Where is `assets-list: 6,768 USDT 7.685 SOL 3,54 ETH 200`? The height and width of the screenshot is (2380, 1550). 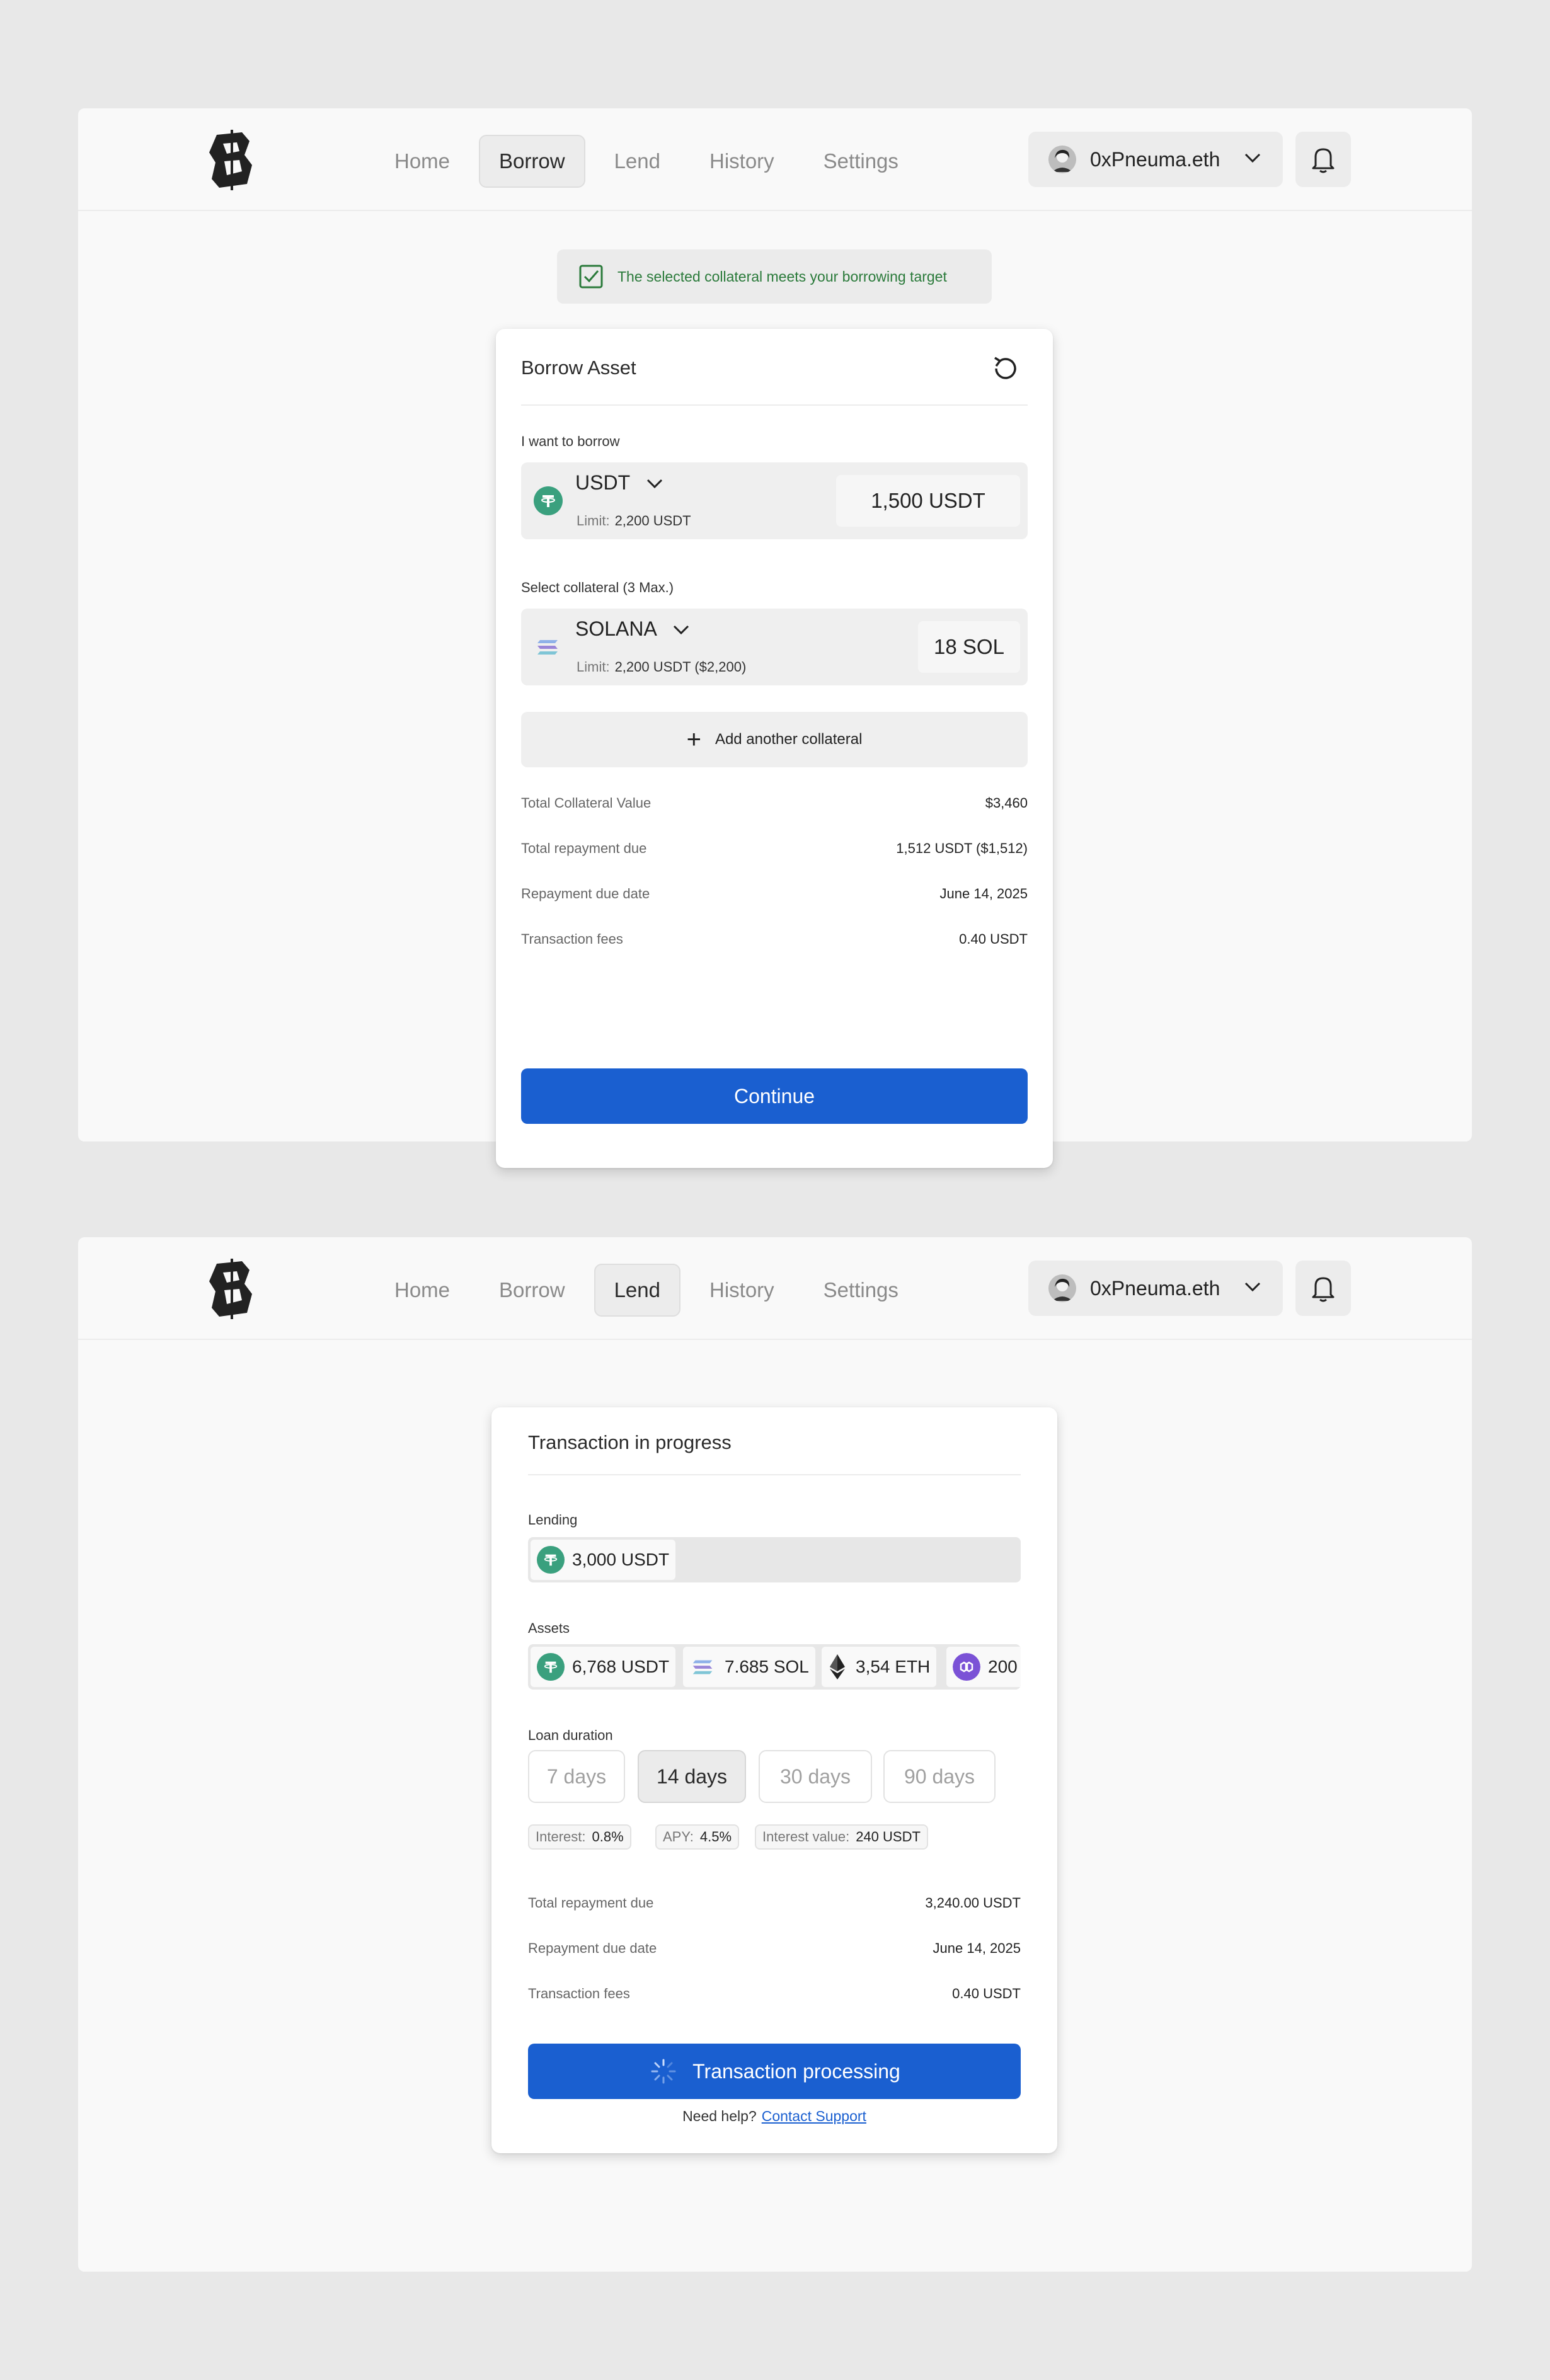 assets-list: 6,768 USDT 7.685 SOL 3,54 ETH 200 is located at coordinates (775, 1667).